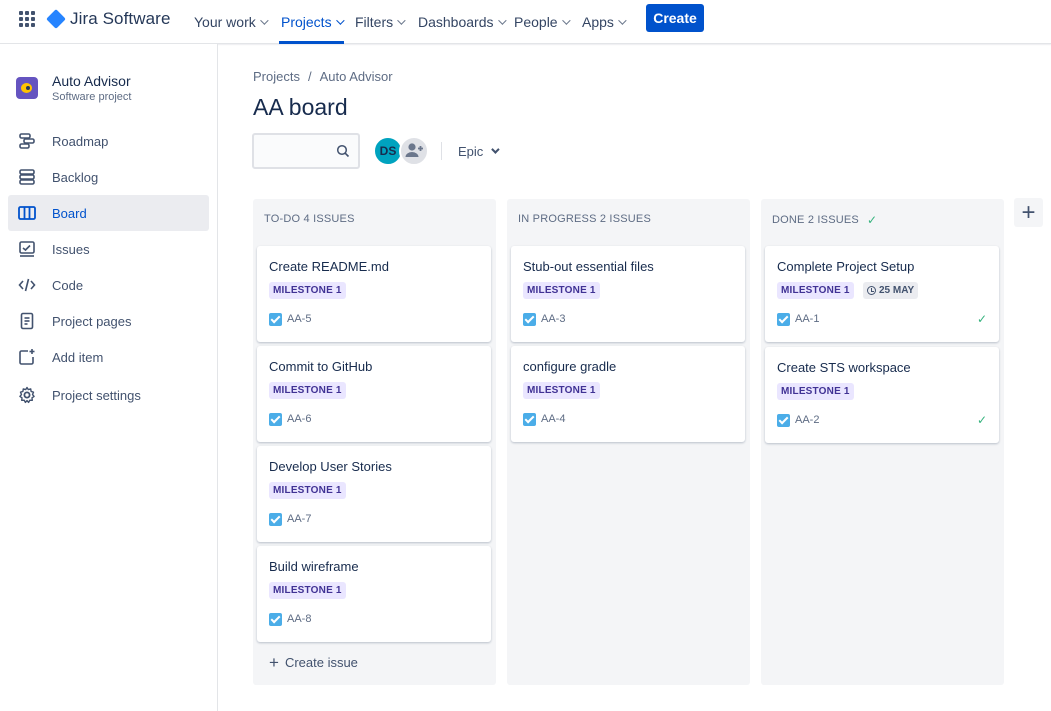 The width and height of the screenshot is (1051, 711). Describe the element at coordinates (312, 22) in the screenshot. I see `nav-projects: Projects` at that location.